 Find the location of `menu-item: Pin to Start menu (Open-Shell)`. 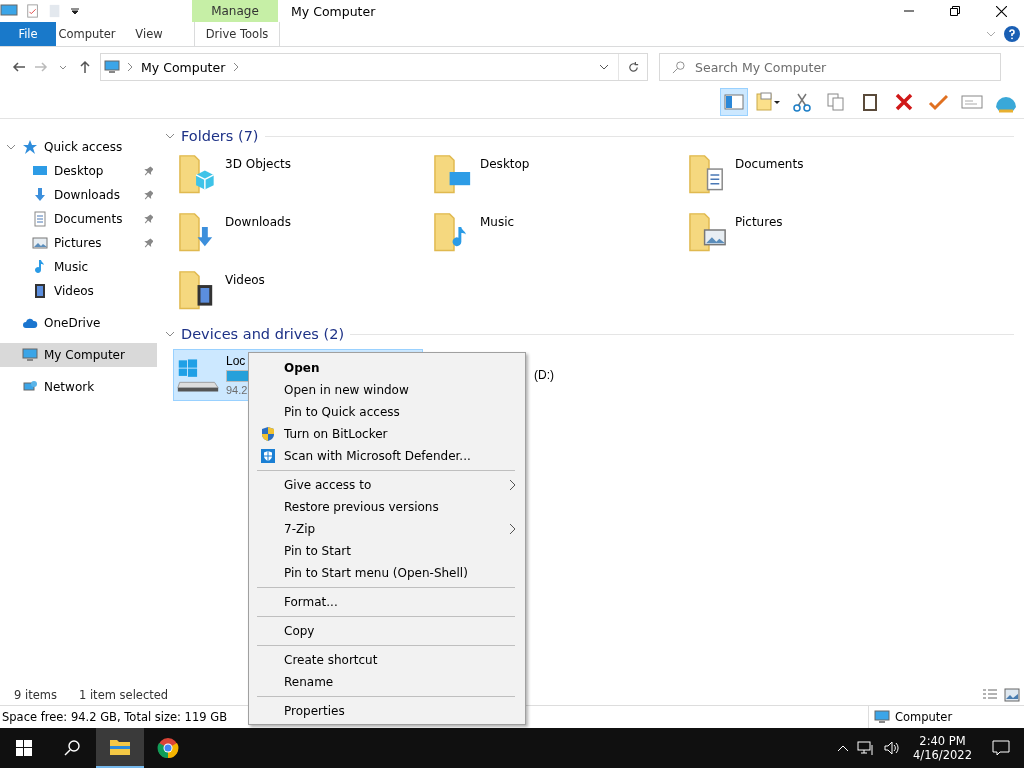

menu-item: Pin to Start menu (Open-Shell) is located at coordinates (387, 573).